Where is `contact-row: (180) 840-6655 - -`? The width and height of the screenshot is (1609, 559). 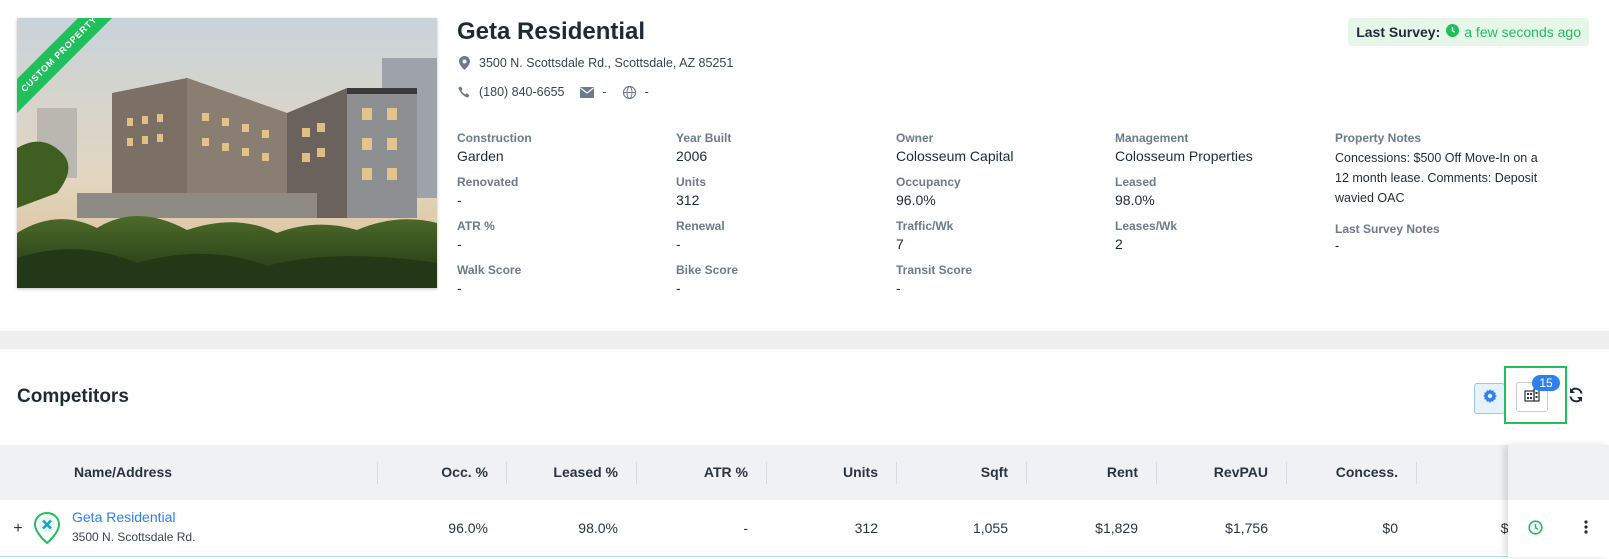 contact-row: (180) 840-6655 - - is located at coordinates (561, 92).